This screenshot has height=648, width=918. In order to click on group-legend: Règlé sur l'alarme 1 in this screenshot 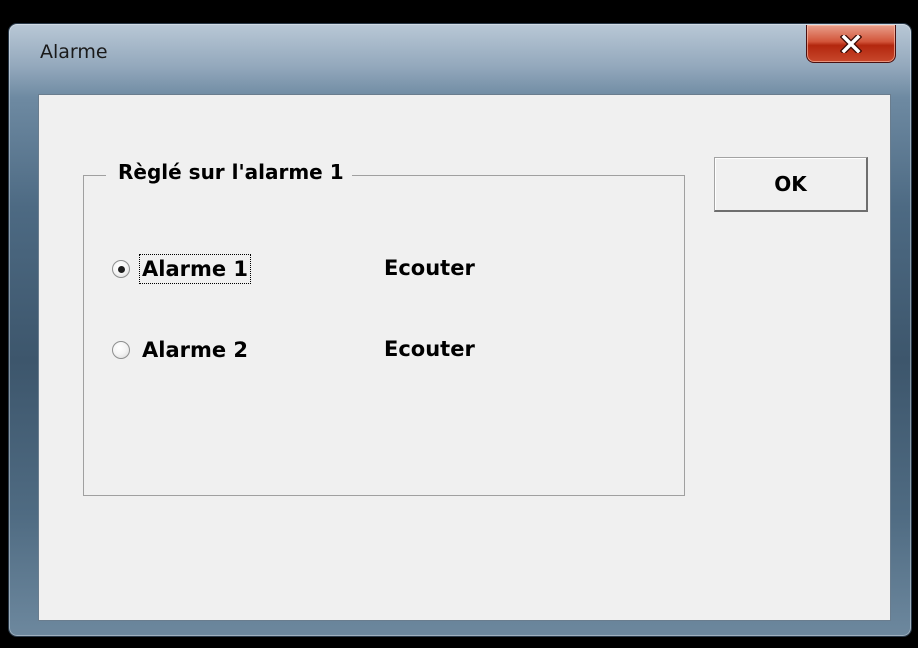, I will do `click(229, 172)`.